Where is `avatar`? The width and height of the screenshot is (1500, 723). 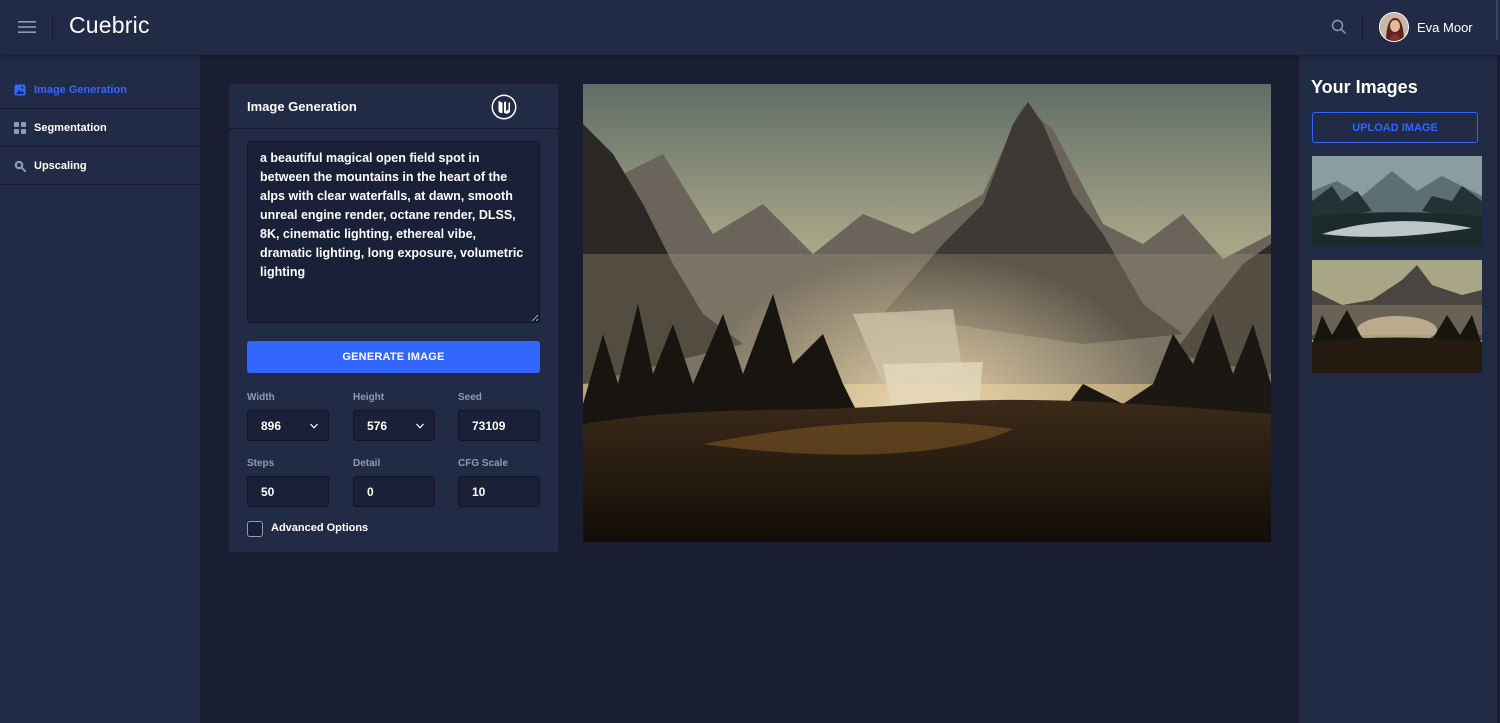
avatar is located at coordinates (1394, 27).